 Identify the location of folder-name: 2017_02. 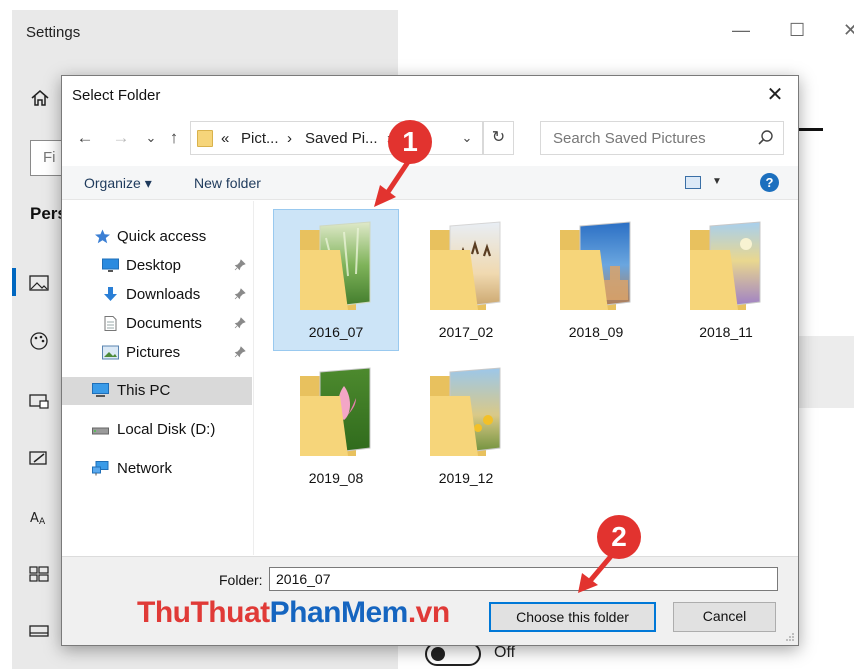
(466, 332).